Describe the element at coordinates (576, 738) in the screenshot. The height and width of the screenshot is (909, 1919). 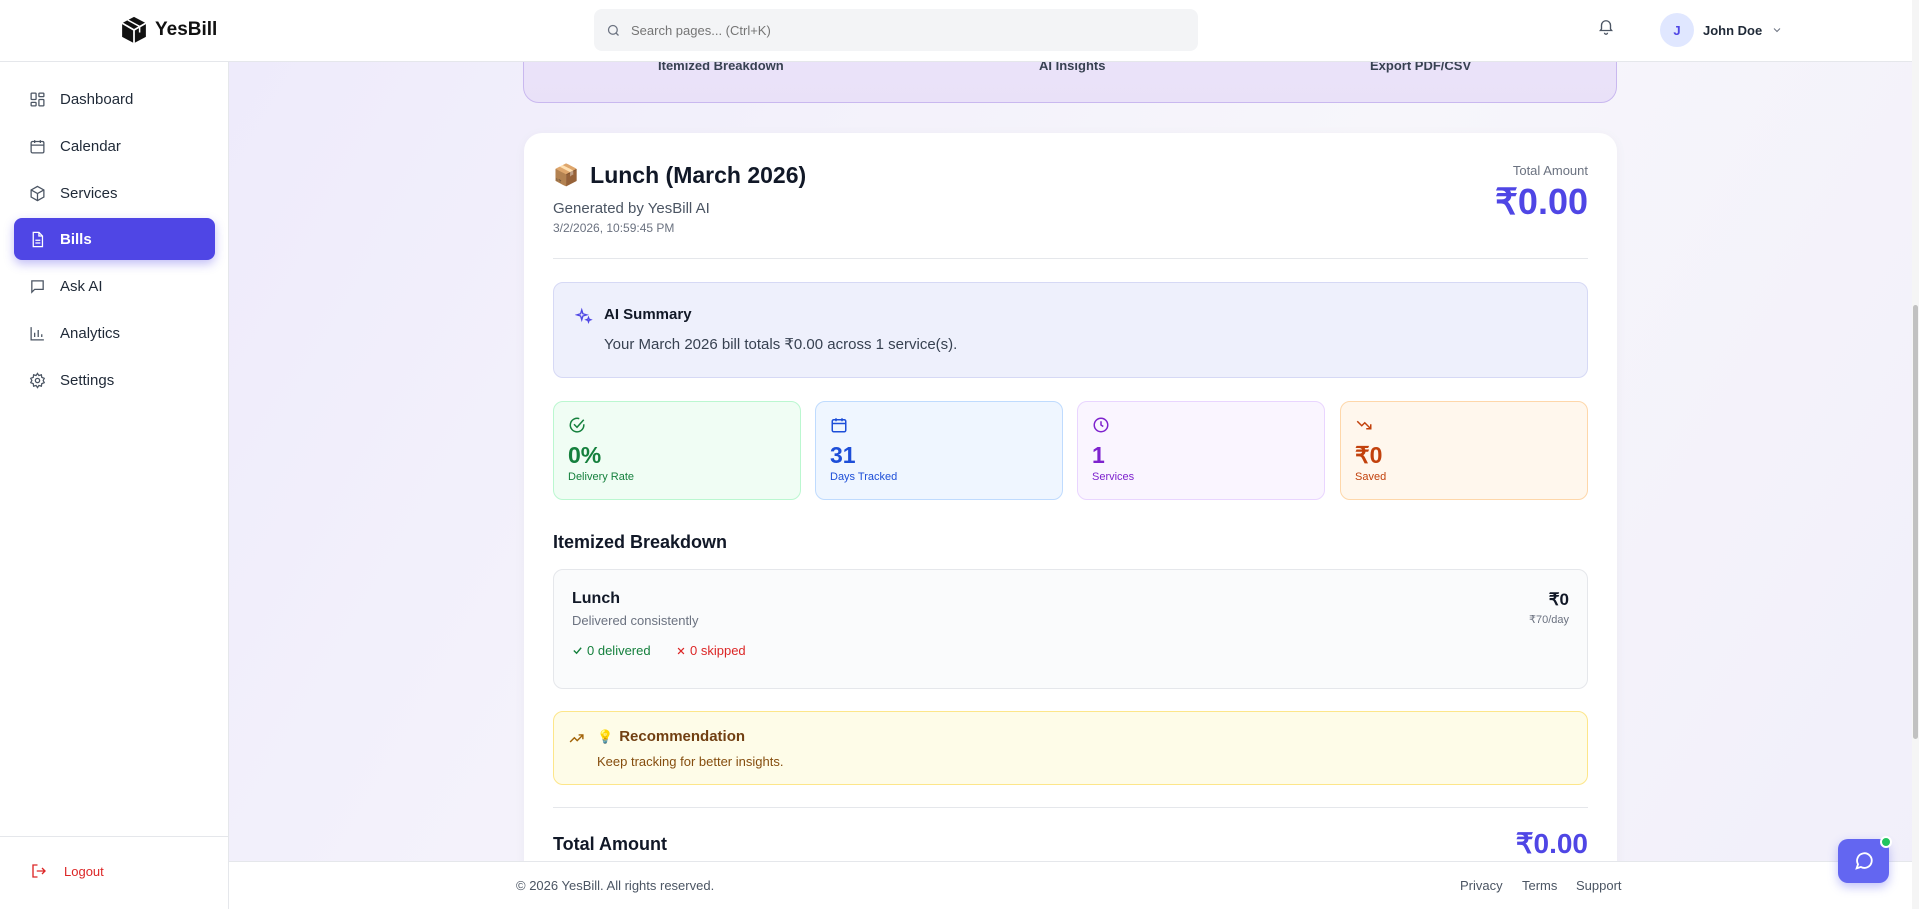
I see `trending-up-icon` at that location.